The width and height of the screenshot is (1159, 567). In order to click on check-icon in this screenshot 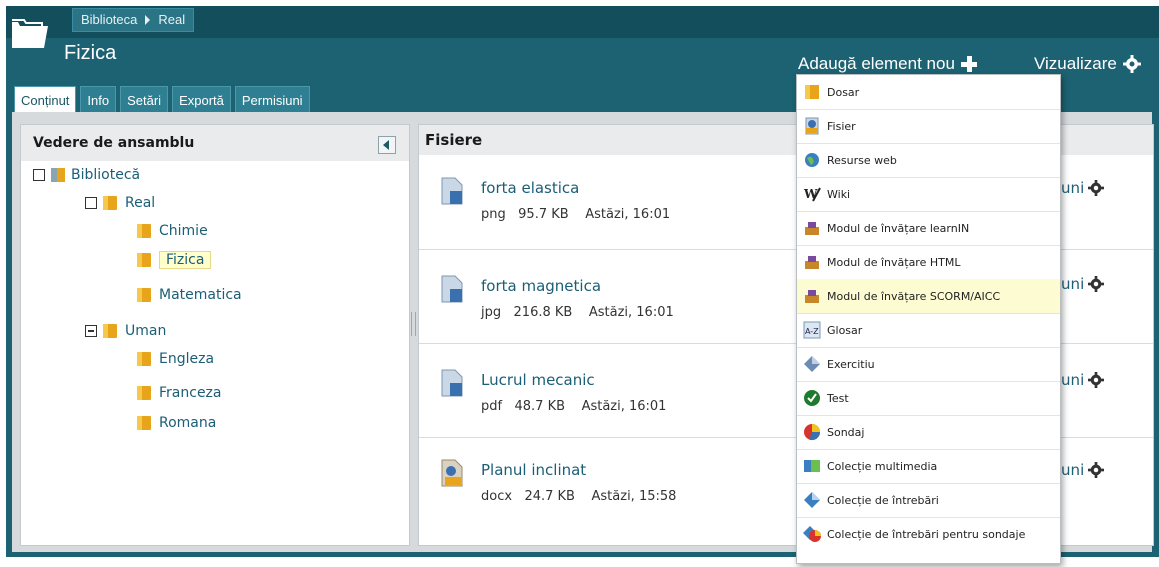, I will do `click(812, 398)`.